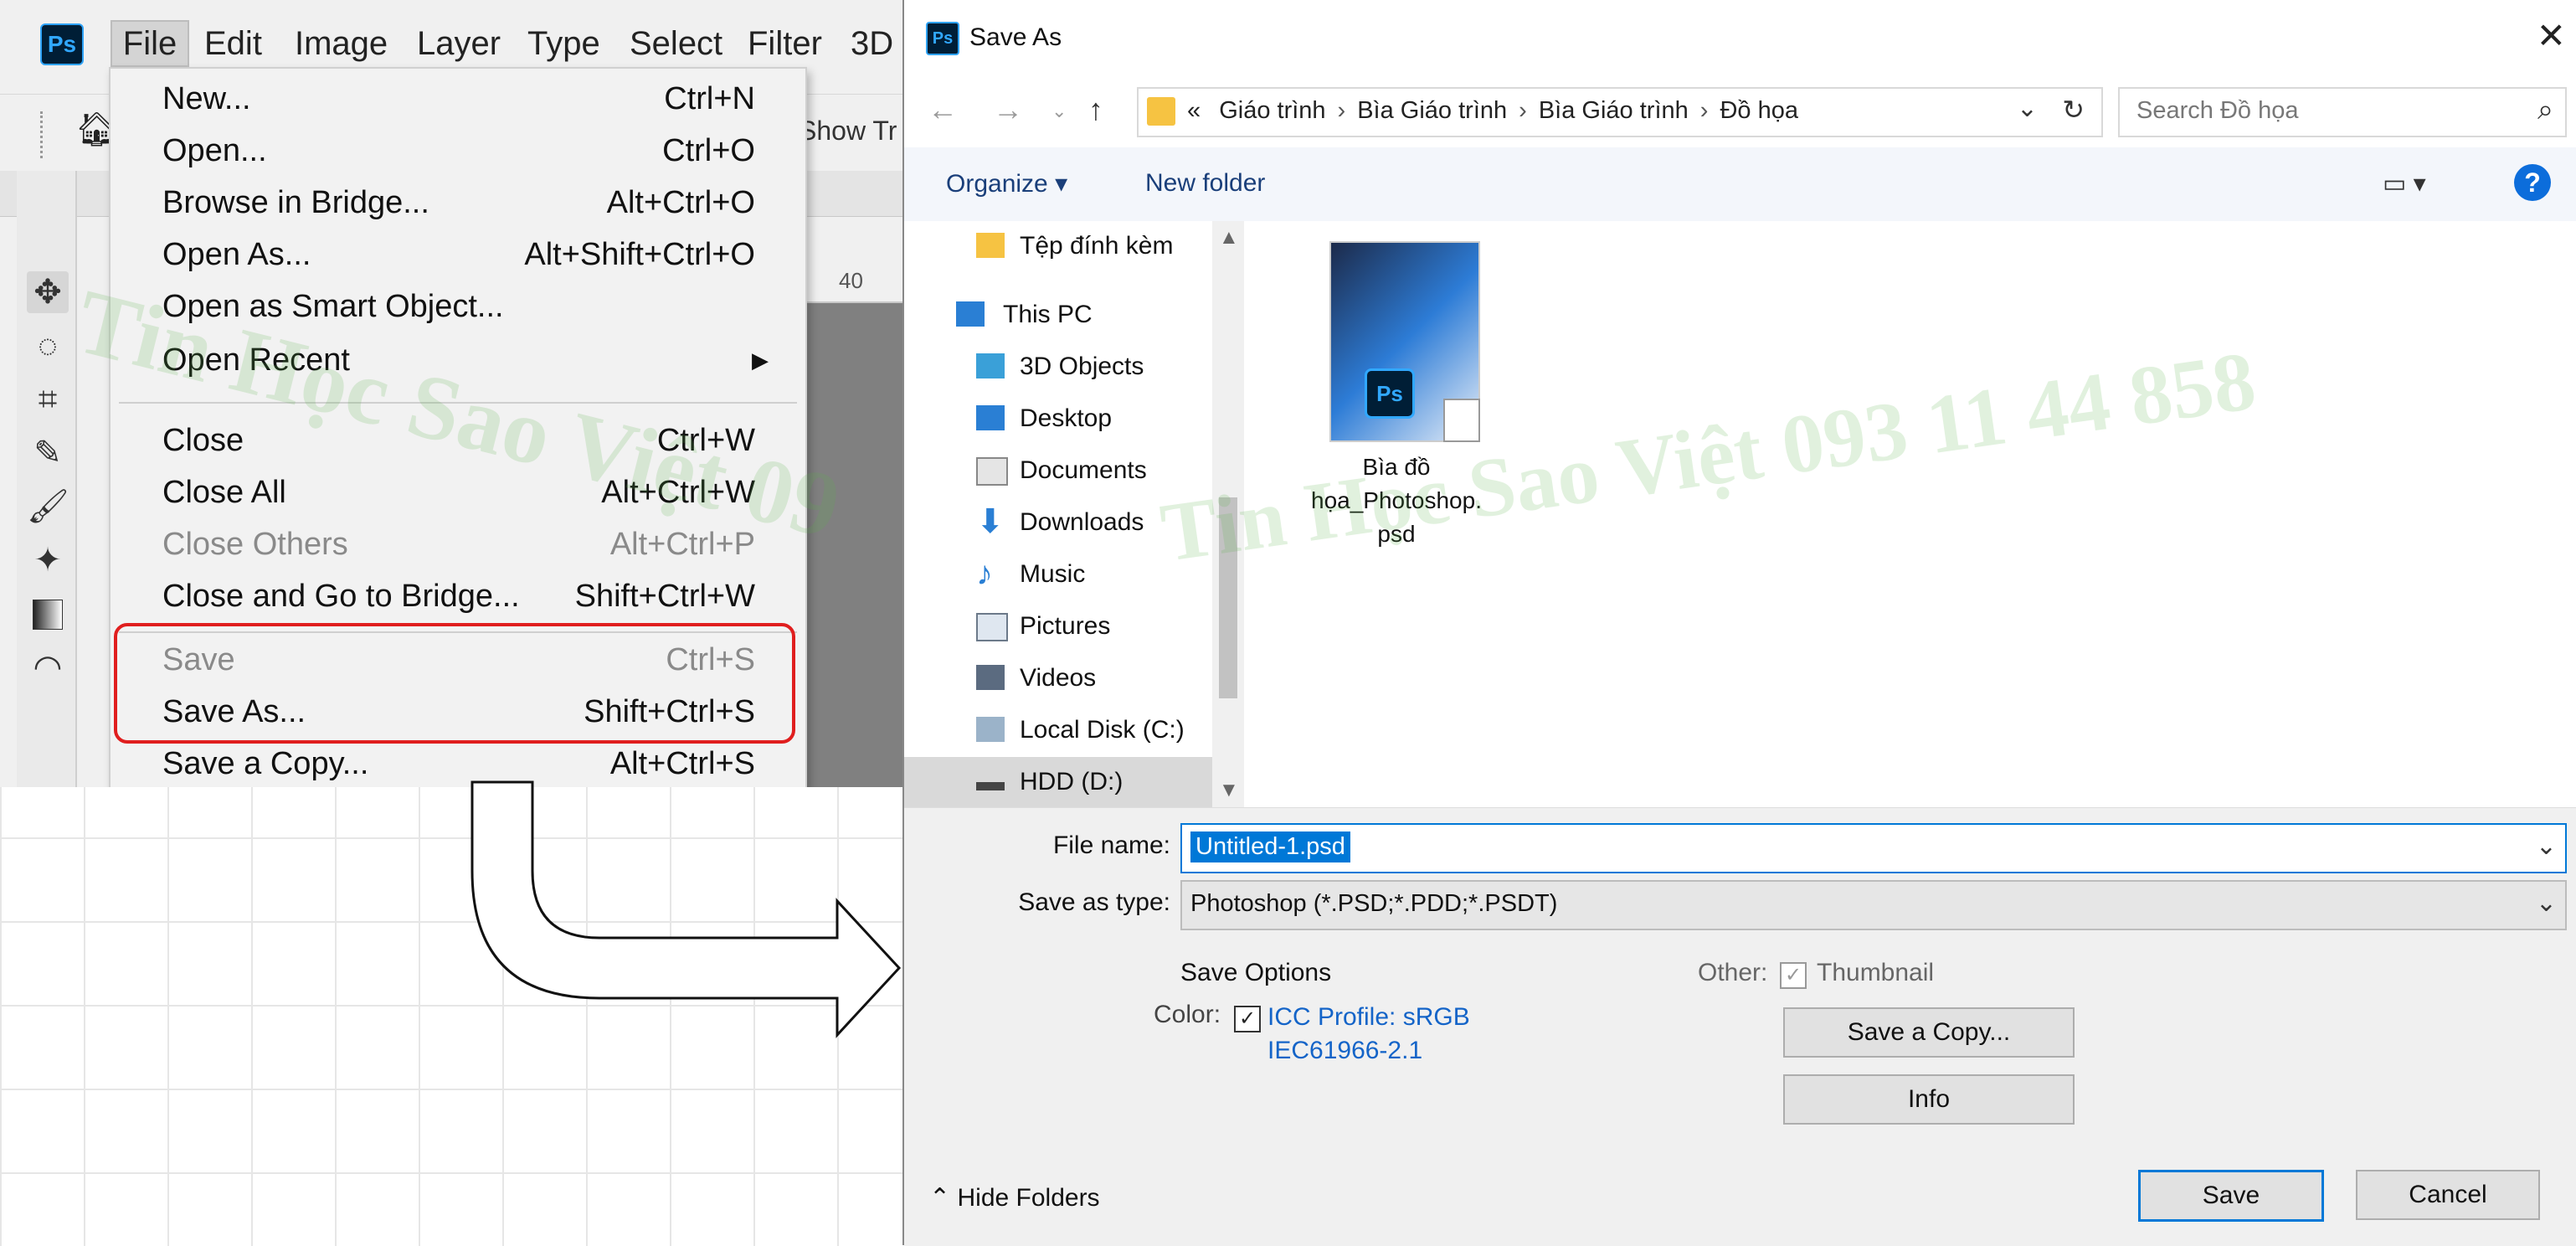  What do you see at coordinates (1059, 367) in the screenshot?
I see `nav-item-3d-objects: 3D Objects` at bounding box center [1059, 367].